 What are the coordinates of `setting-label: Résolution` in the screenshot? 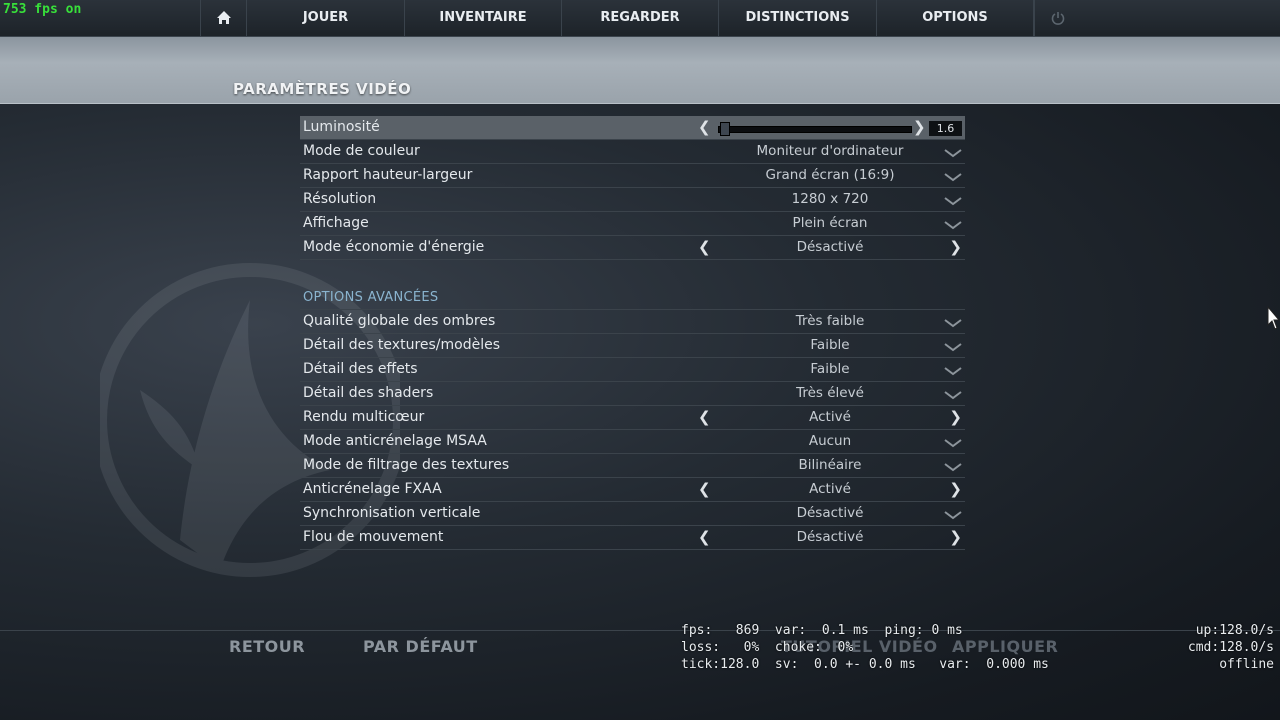 It's located at (340, 199).